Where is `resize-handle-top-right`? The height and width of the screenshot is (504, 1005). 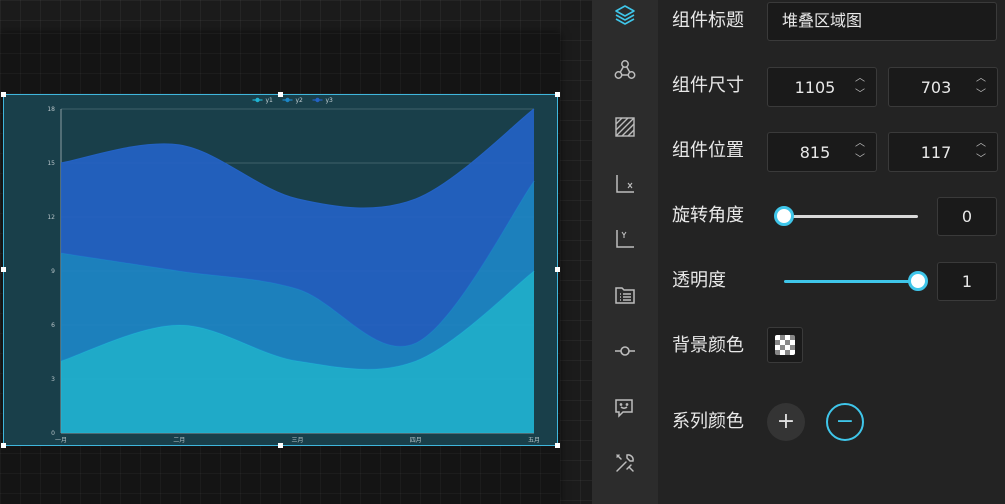
resize-handle-top-right is located at coordinates (557, 94).